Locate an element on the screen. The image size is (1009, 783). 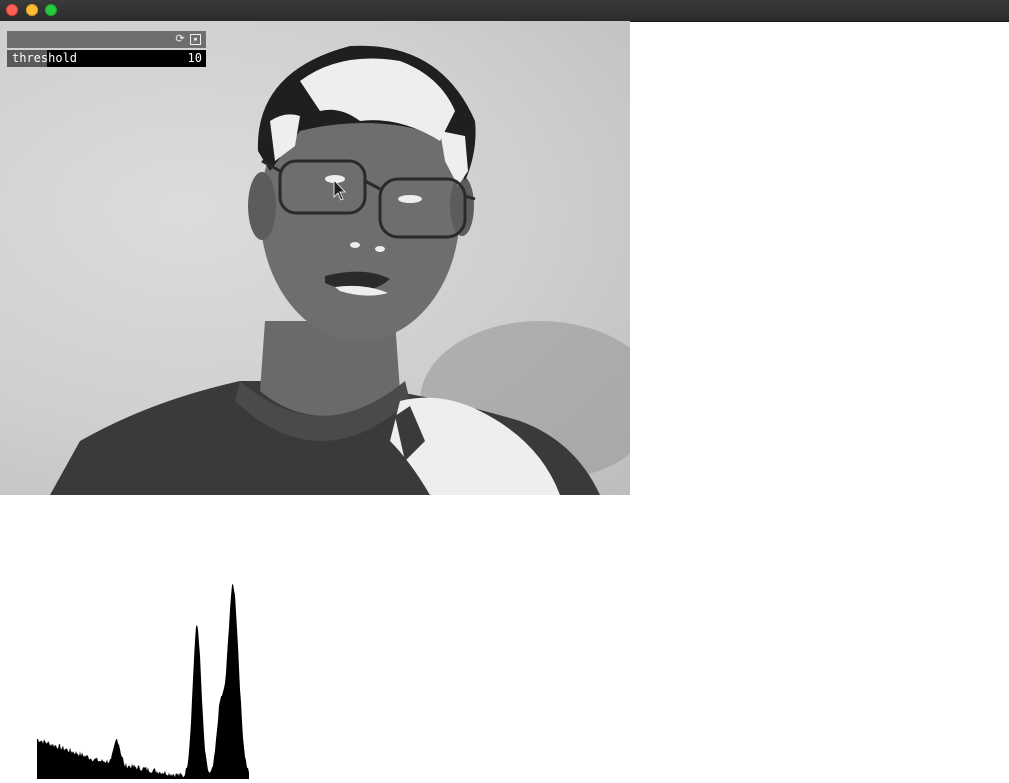
histogram-bars is located at coordinates (143, 681).